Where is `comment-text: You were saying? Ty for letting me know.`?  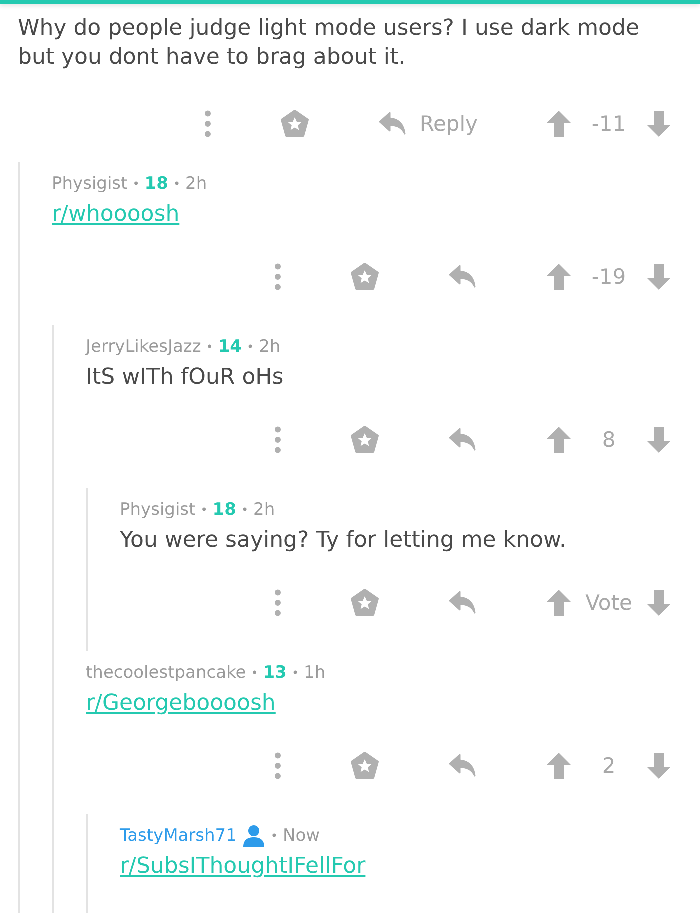 comment-text: You were saying? Ty for letting me know. is located at coordinates (343, 540).